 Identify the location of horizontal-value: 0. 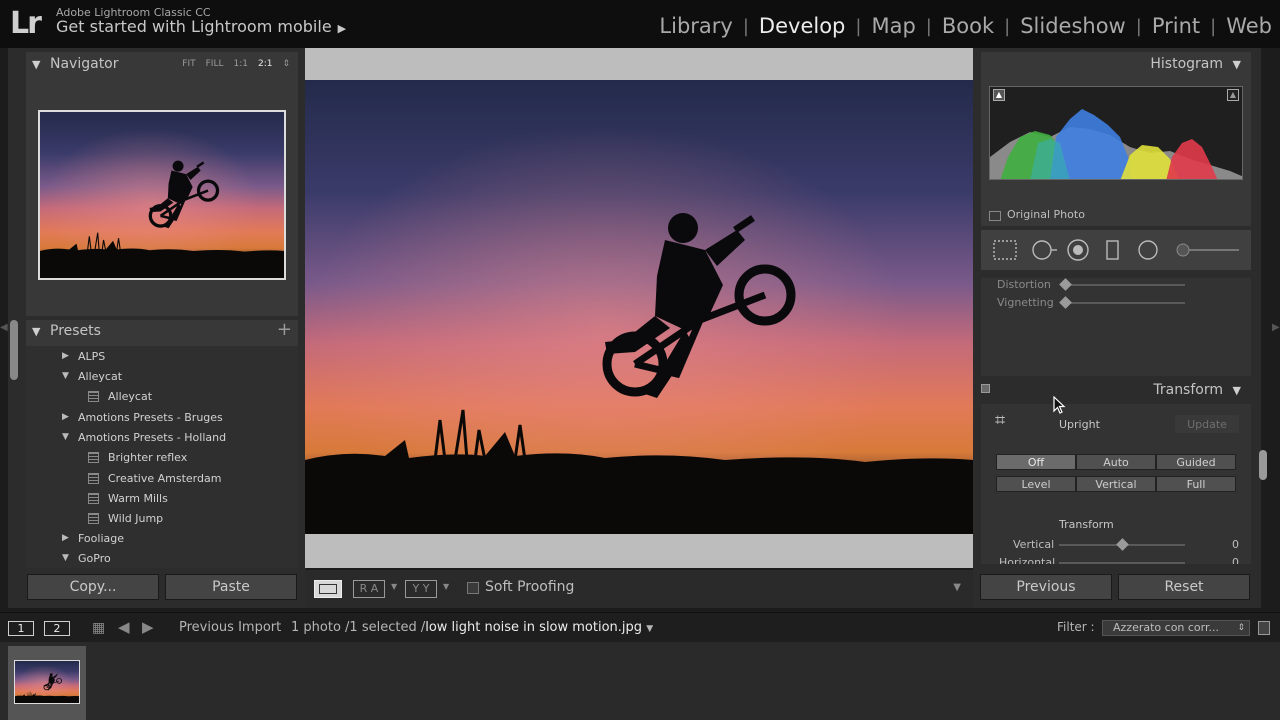
(1235, 560).